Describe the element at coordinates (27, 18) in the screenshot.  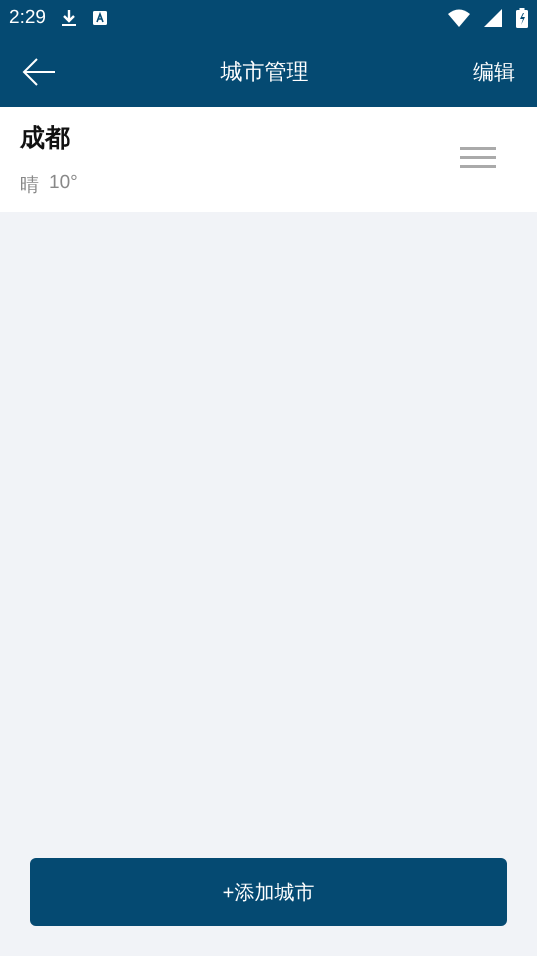
I see `status-time: 2:29` at that location.